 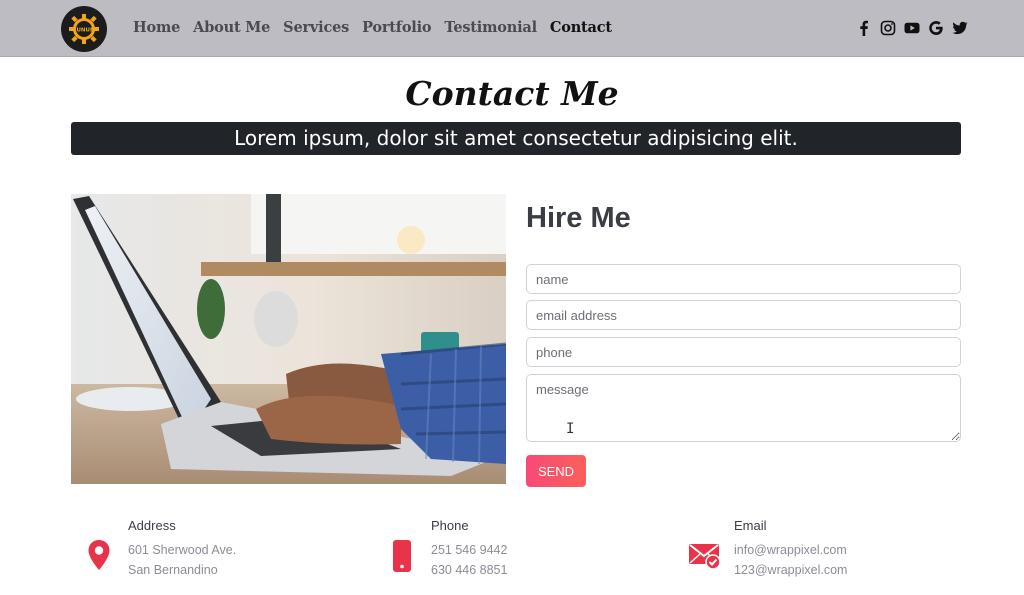 What do you see at coordinates (512, 93) in the screenshot?
I see `page-title: Contact Me` at bounding box center [512, 93].